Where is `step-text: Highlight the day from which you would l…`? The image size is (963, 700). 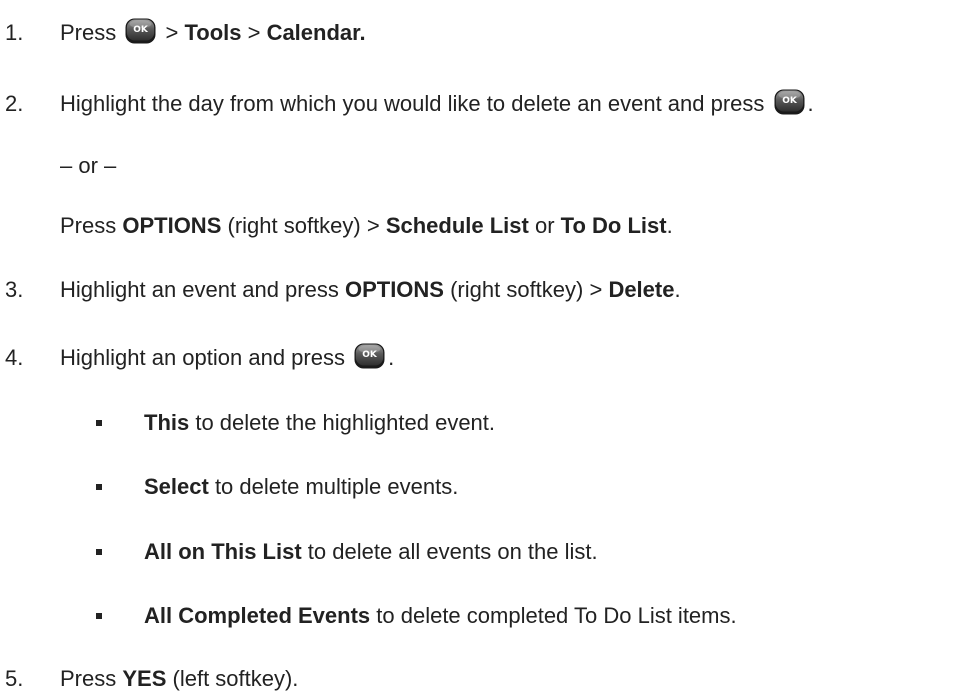
step-text: Highlight the day from which you would l… is located at coordinates (437, 102).